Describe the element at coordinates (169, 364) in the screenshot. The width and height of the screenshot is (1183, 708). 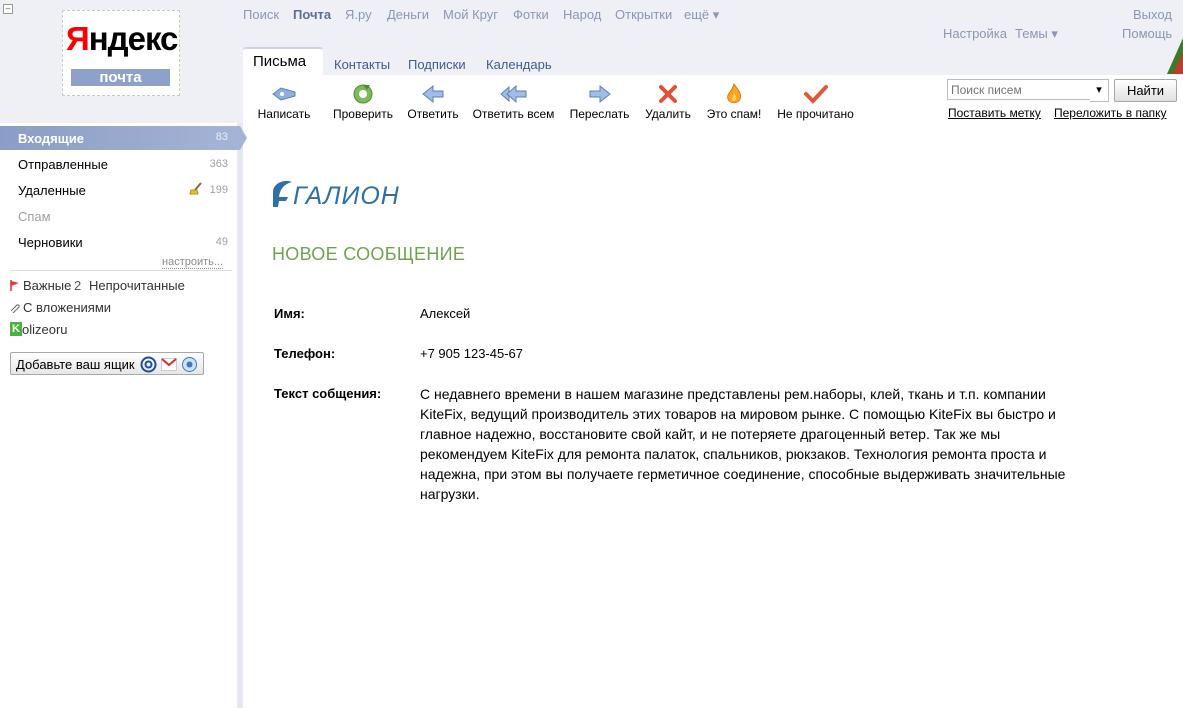
I see `gmail-icon` at that location.